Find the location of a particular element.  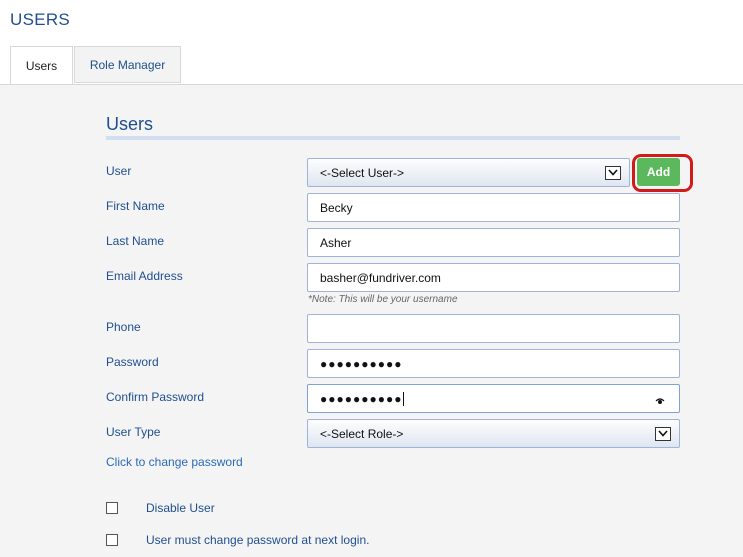

disable-user-label: Disable User is located at coordinates (180, 508).